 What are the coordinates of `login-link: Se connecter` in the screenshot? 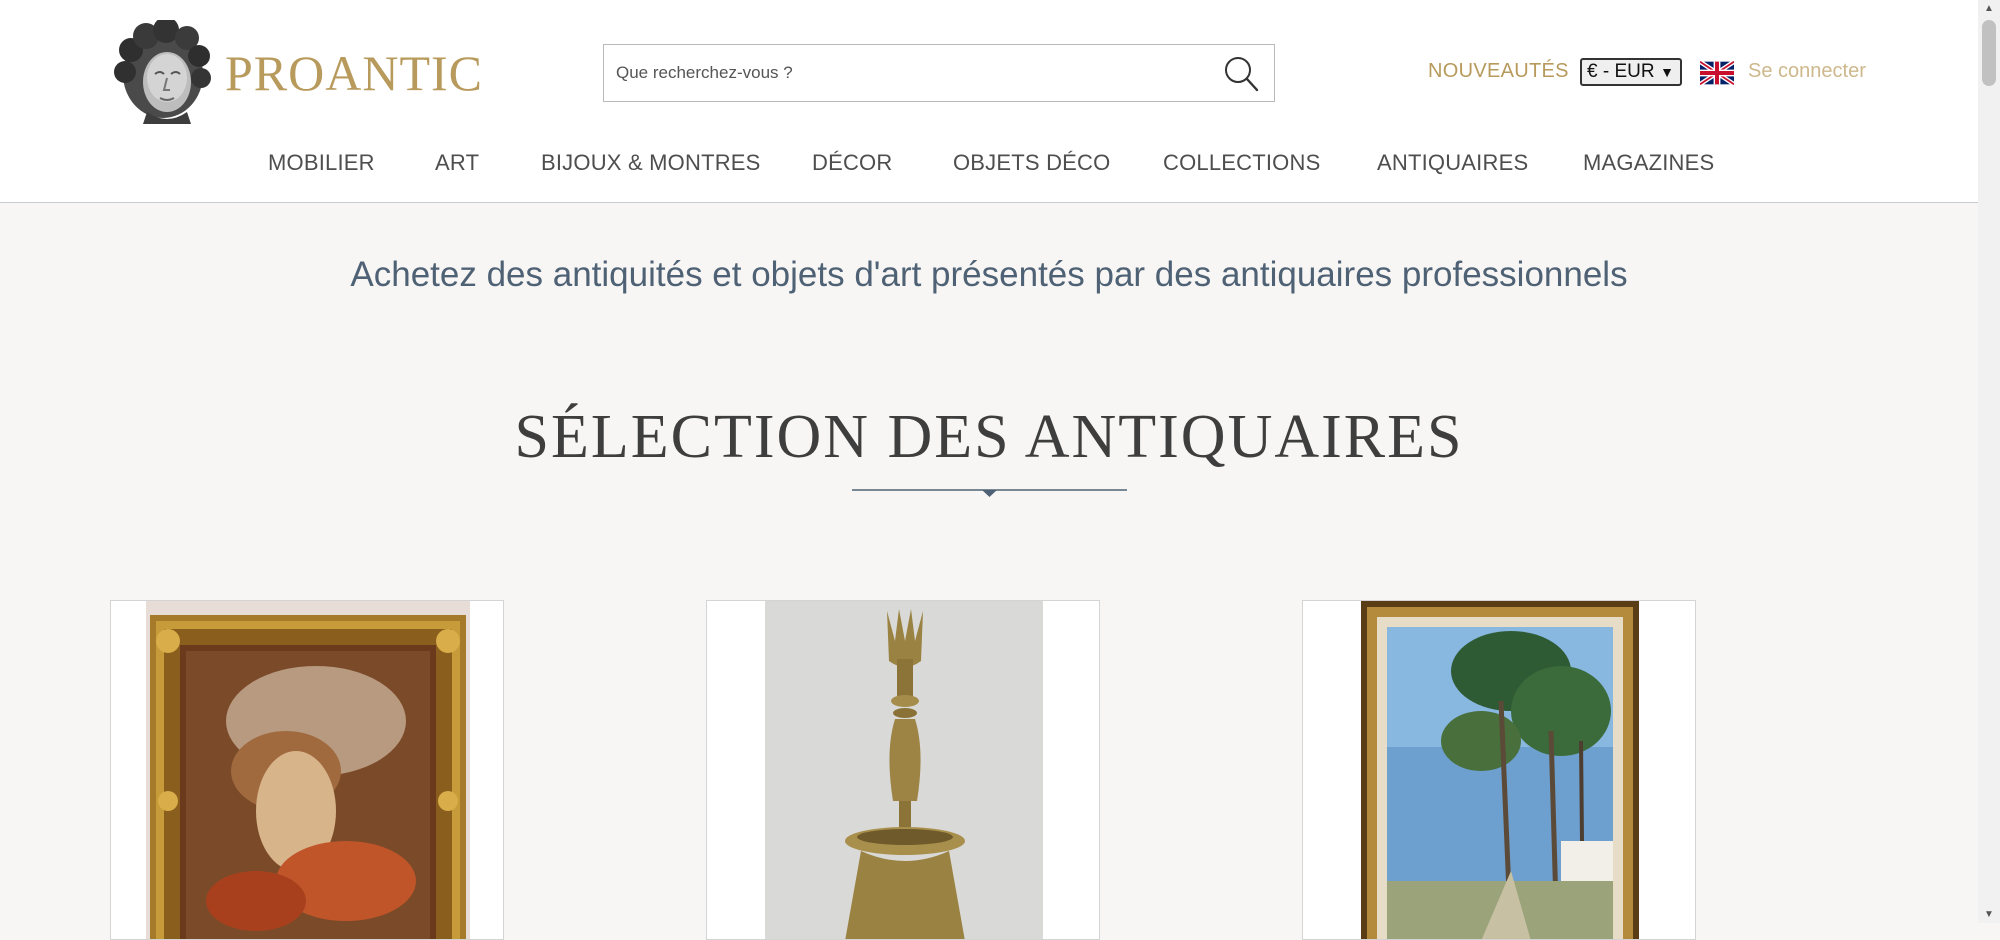 It's located at (1807, 71).